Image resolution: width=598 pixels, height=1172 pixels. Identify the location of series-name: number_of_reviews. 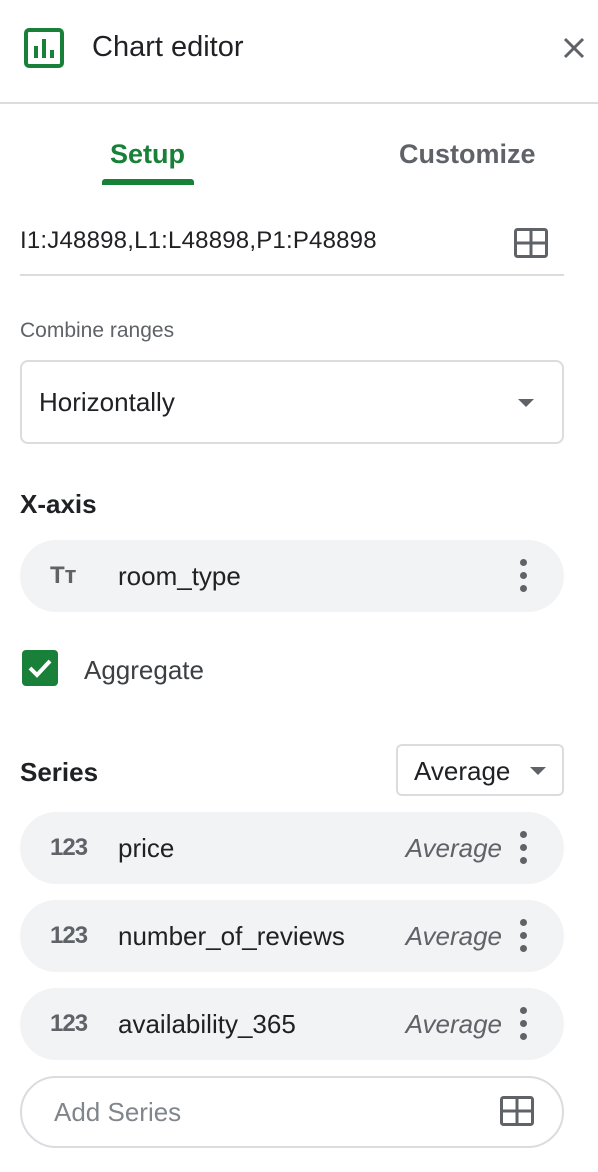
(231, 936).